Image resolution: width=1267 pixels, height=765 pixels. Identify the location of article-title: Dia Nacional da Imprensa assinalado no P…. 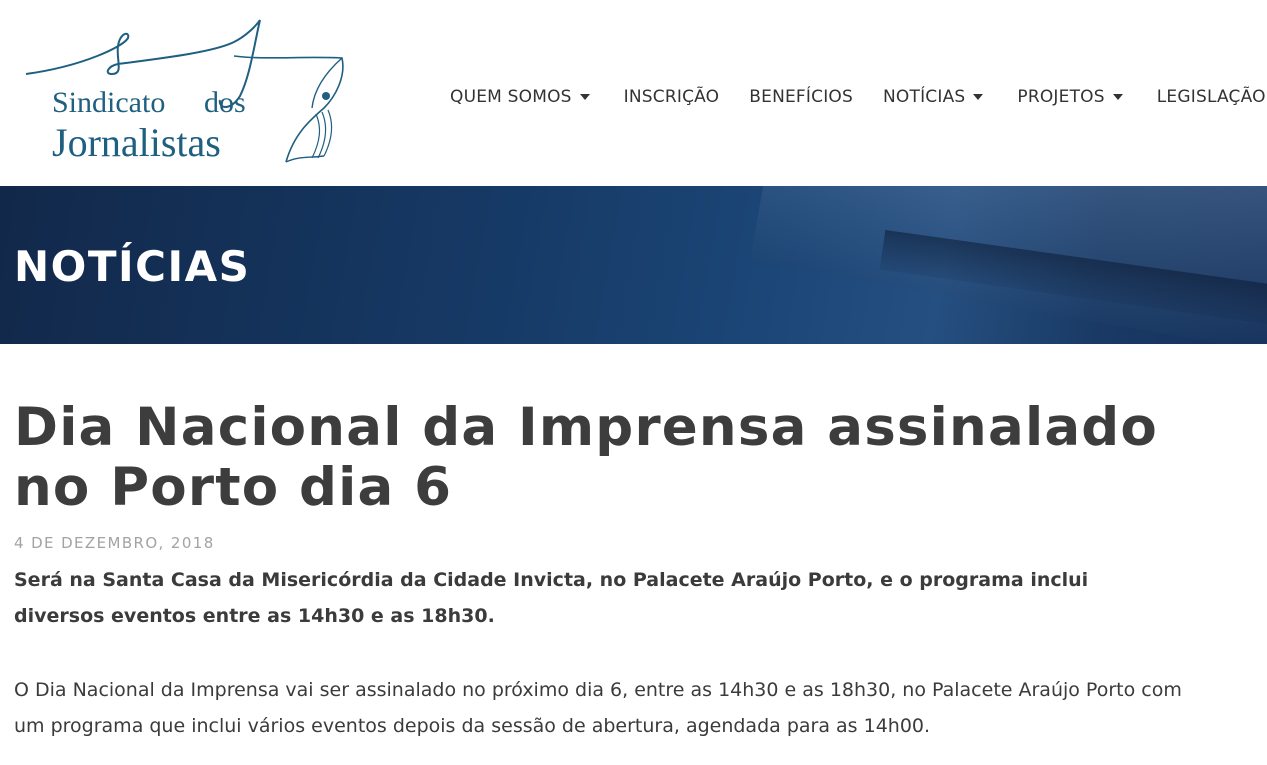
(586, 457).